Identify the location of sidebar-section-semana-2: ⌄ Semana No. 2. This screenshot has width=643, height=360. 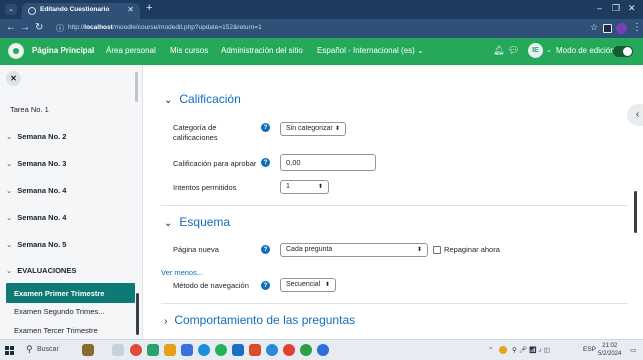
(36, 136).